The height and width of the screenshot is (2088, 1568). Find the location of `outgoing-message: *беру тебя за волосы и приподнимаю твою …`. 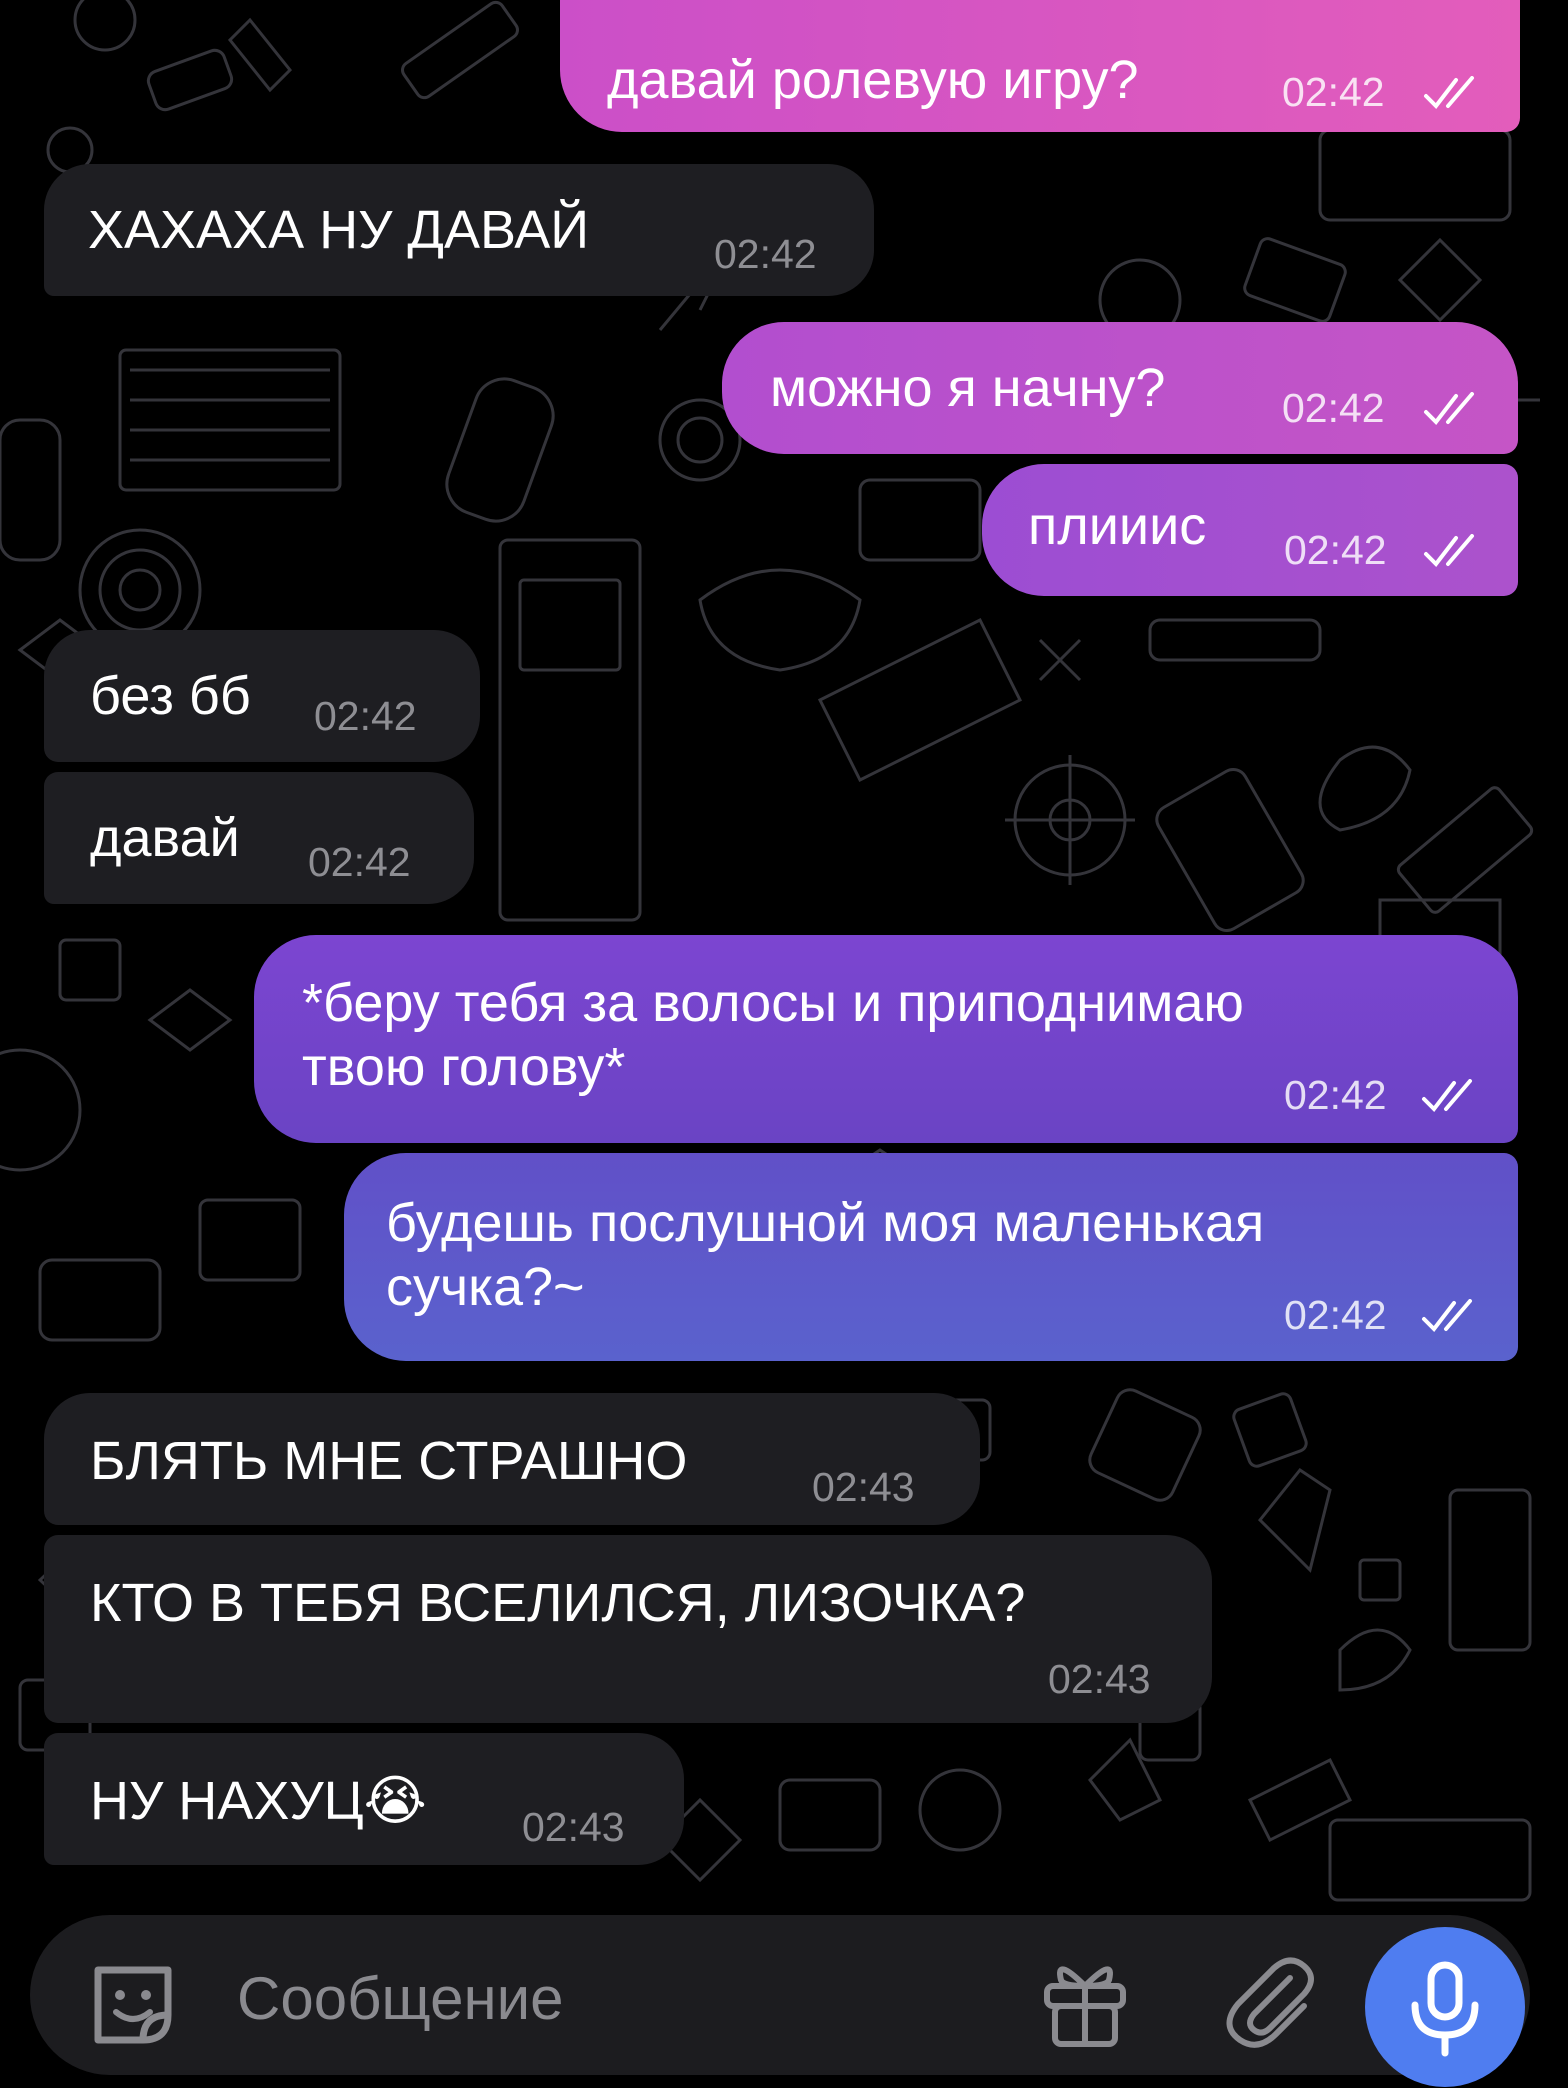

outgoing-message: *беру тебя за волосы и приподнимаю твою … is located at coordinates (886, 1039).